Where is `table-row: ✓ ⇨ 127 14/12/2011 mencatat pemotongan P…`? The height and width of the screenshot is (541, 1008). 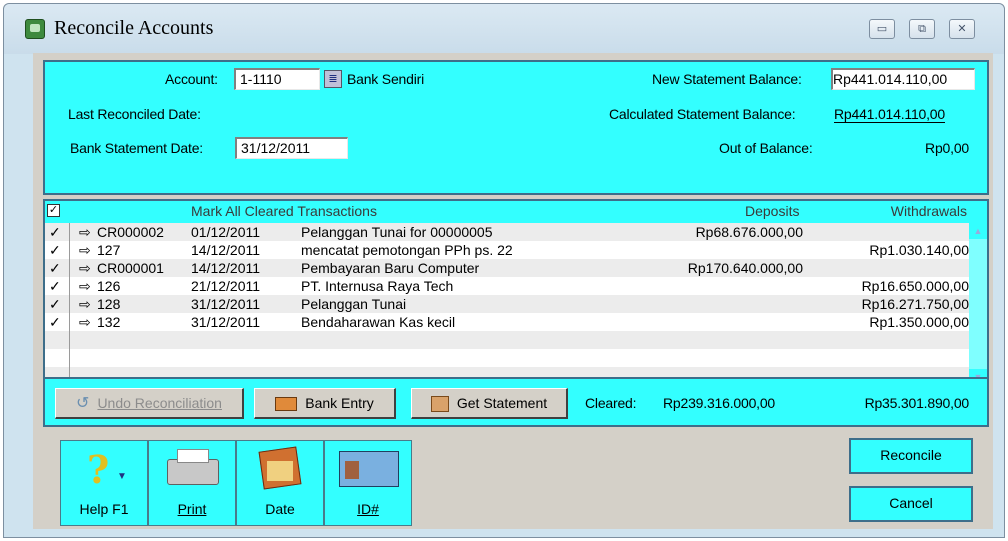
table-row: ✓ ⇨ 127 14/12/2011 mencatat pemotongan P… is located at coordinates (507, 250).